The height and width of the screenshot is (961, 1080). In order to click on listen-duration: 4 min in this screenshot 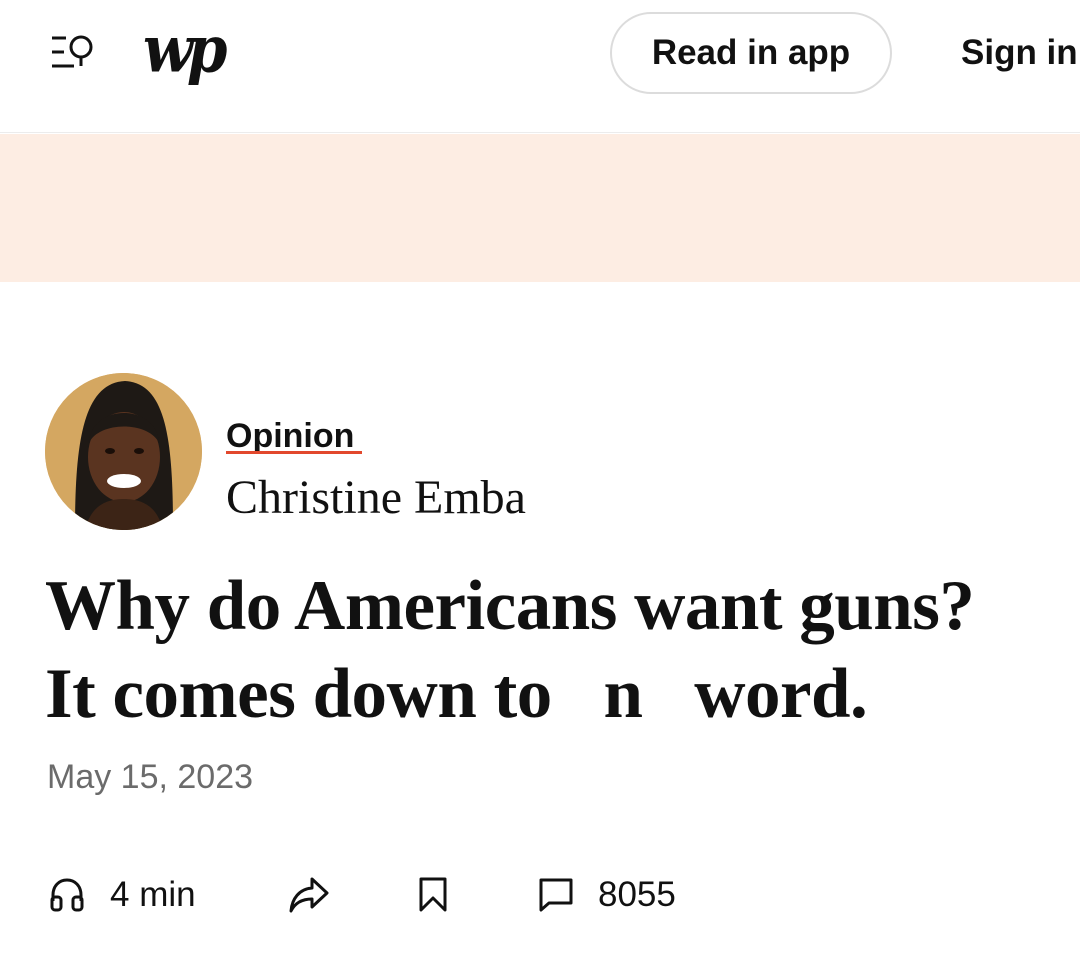, I will do `click(153, 894)`.